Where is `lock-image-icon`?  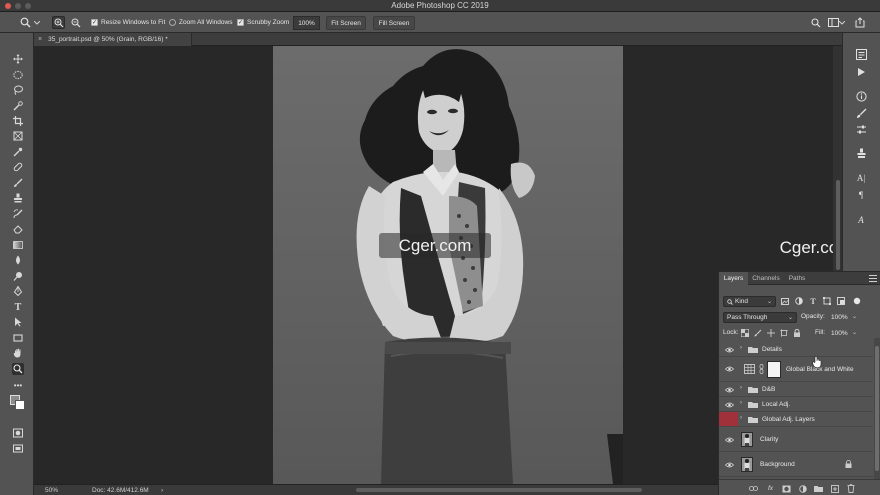
lock-image-icon is located at coordinates (758, 333).